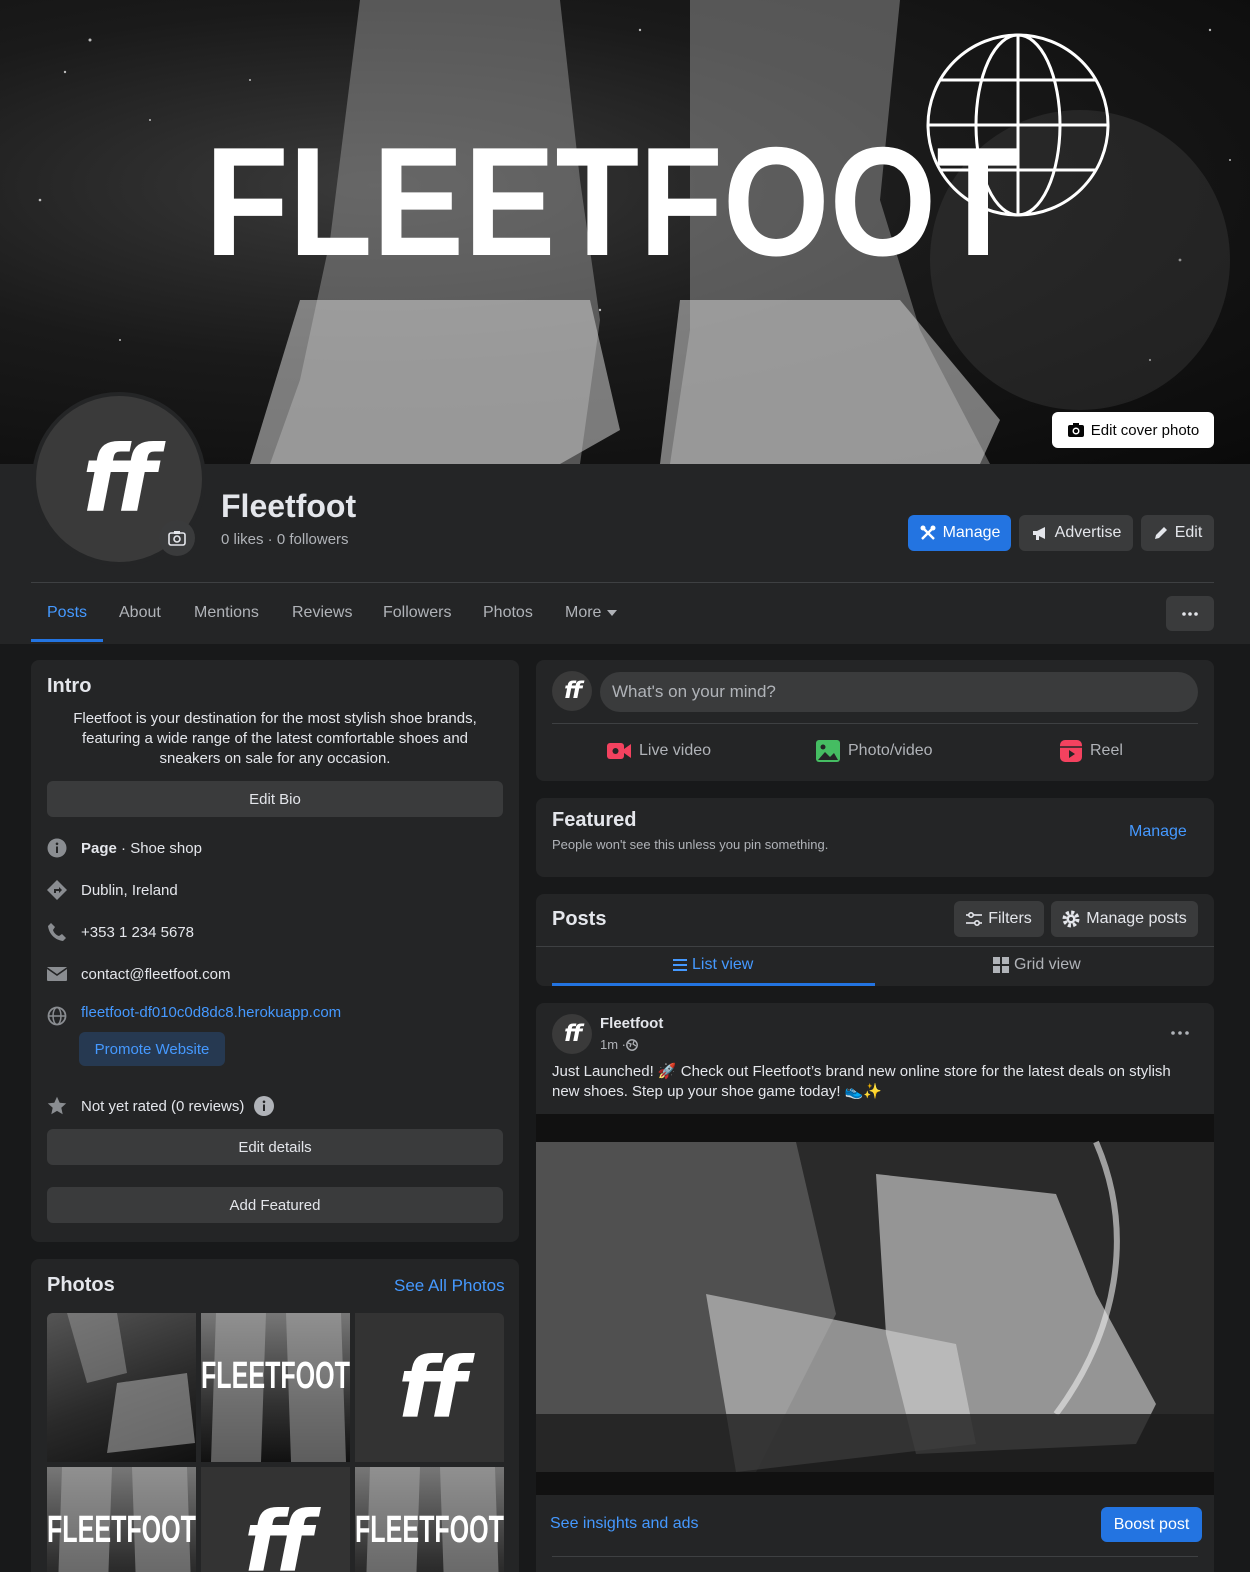 The image size is (1250, 1572). Describe the element at coordinates (417, 613) in the screenshot. I see `tab-followers: Followers` at that location.